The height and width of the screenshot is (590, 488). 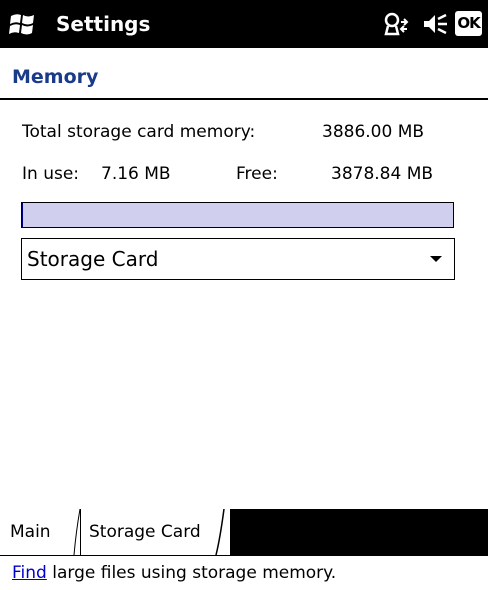 I want to click on speaker-volume-icon, so click(x=434, y=24).